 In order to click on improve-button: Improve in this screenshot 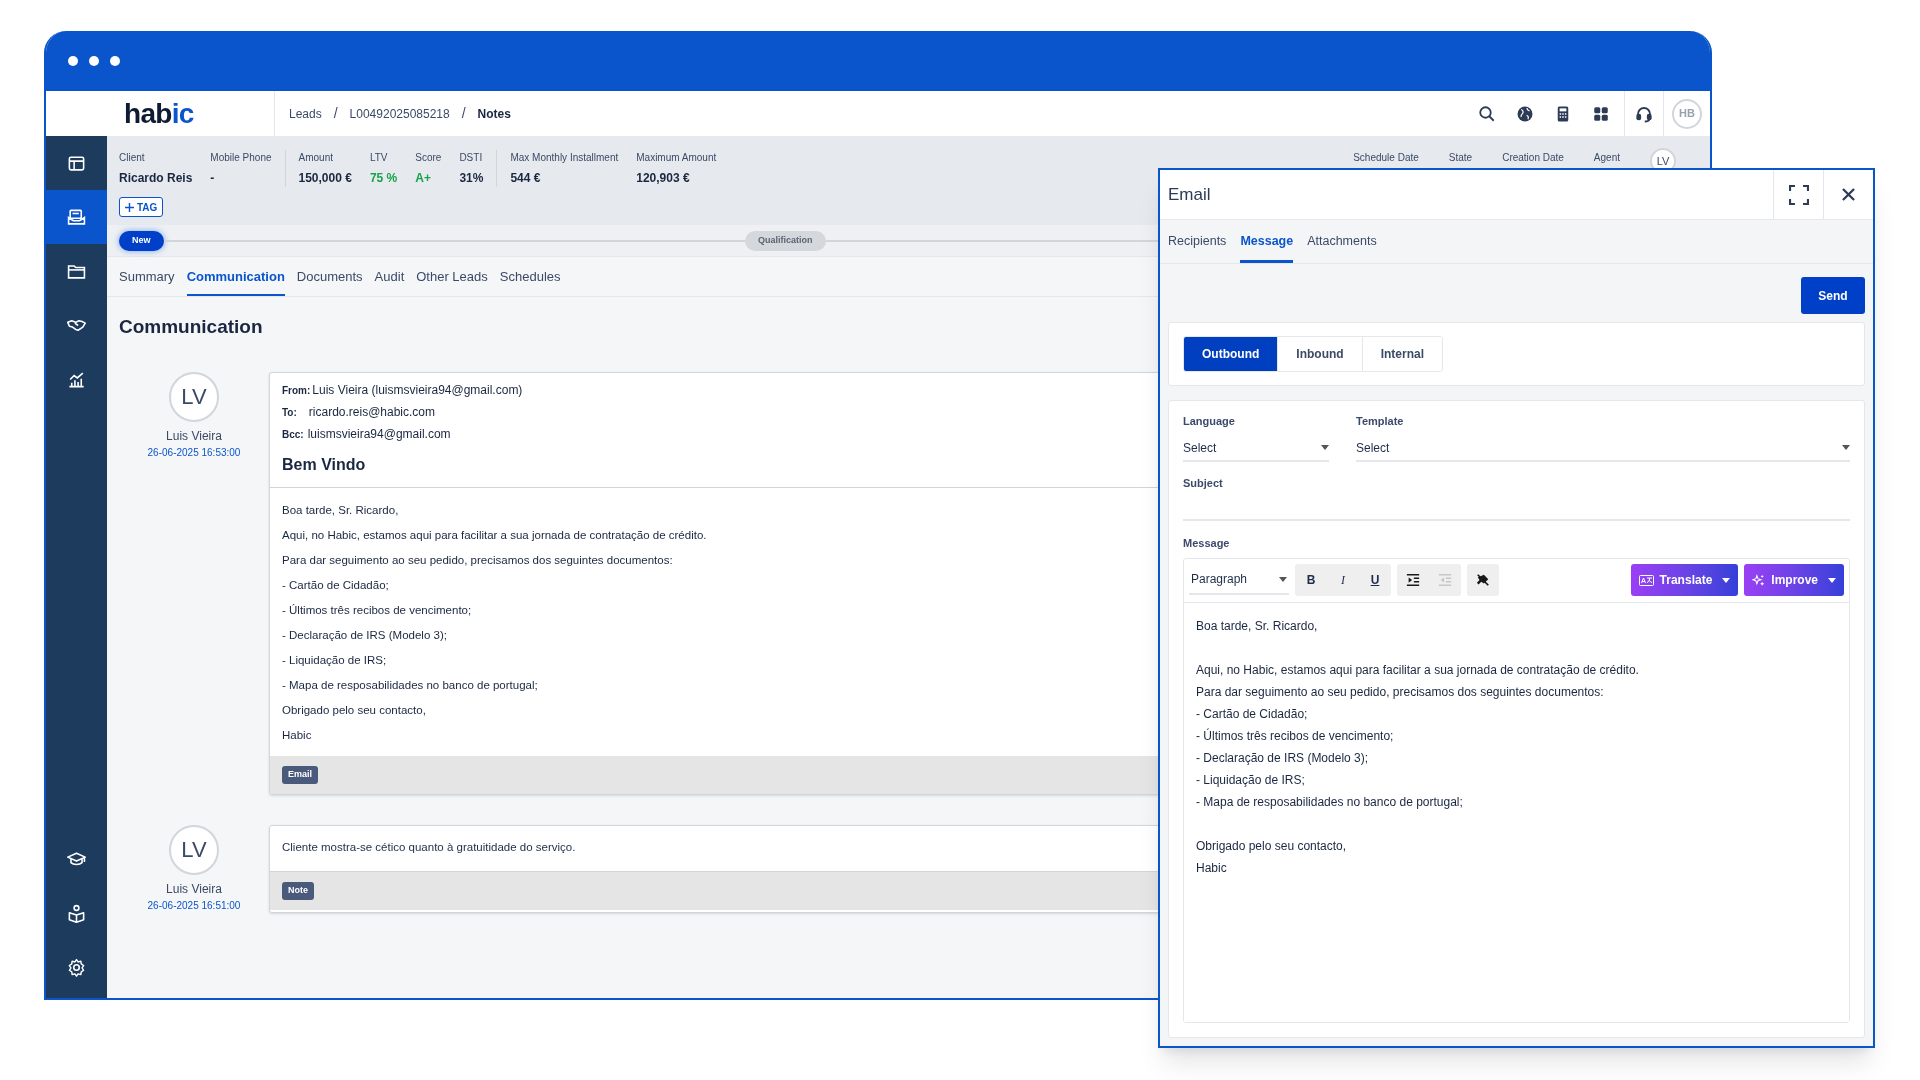, I will do `click(1794, 580)`.